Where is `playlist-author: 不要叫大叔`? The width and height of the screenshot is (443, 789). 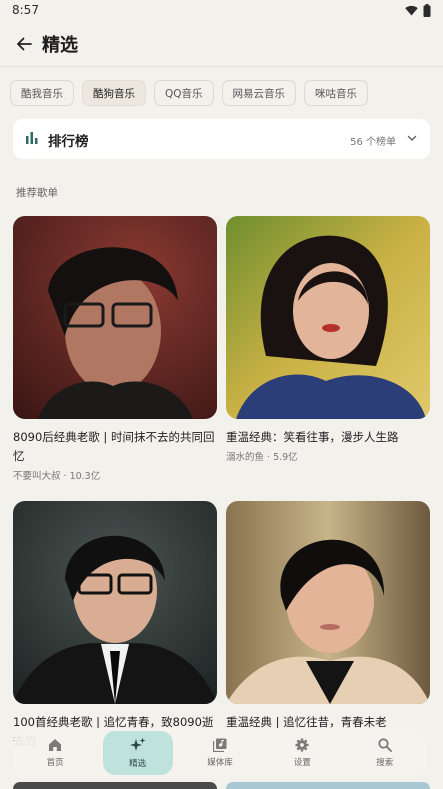 playlist-author: 不要叫大叔 is located at coordinates (37, 476).